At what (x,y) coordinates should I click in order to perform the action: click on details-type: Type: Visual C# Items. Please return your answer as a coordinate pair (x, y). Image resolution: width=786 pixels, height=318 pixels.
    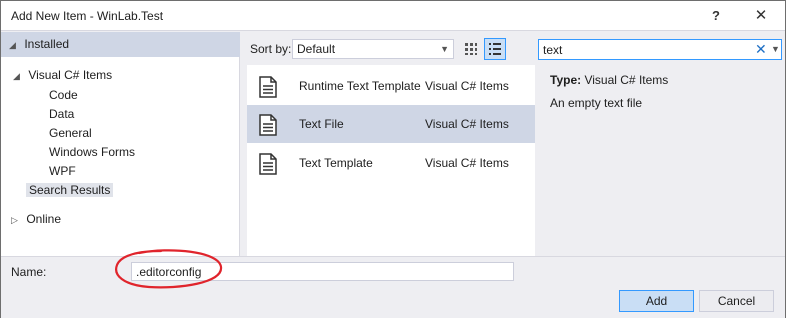
    Looking at the image, I should click on (609, 80).